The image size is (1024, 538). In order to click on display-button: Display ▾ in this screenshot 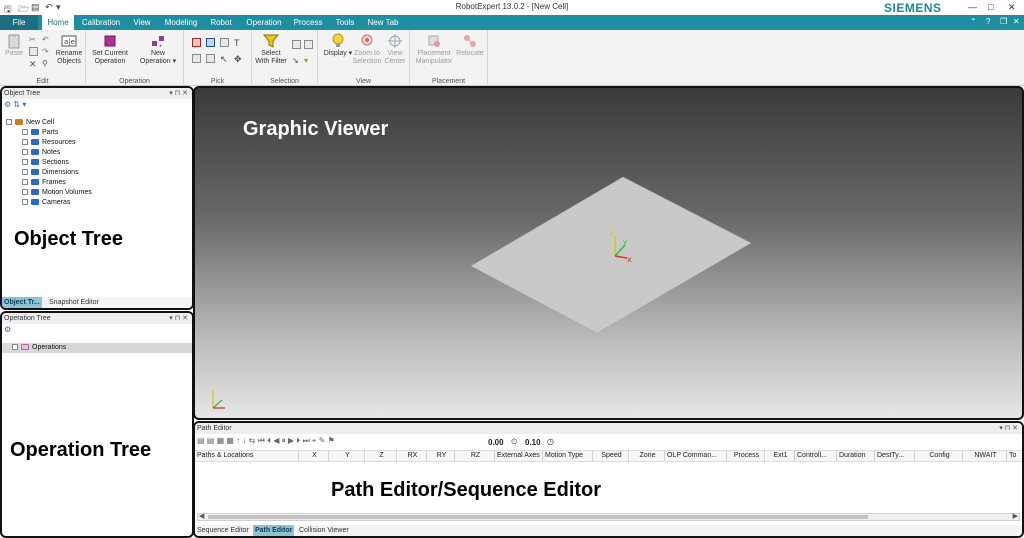, I will do `click(338, 45)`.